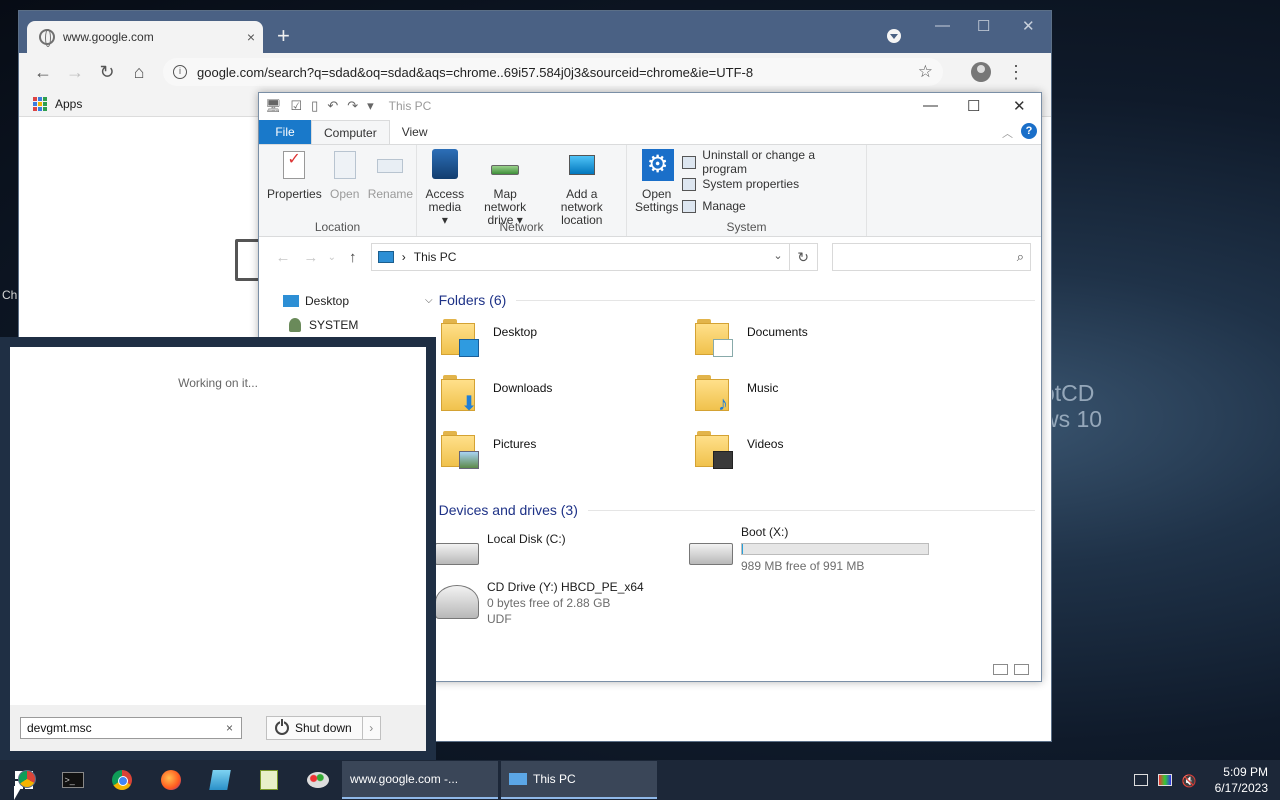 This screenshot has width=1280, height=800. What do you see at coordinates (390, 166) in the screenshot?
I see `rename-icon` at bounding box center [390, 166].